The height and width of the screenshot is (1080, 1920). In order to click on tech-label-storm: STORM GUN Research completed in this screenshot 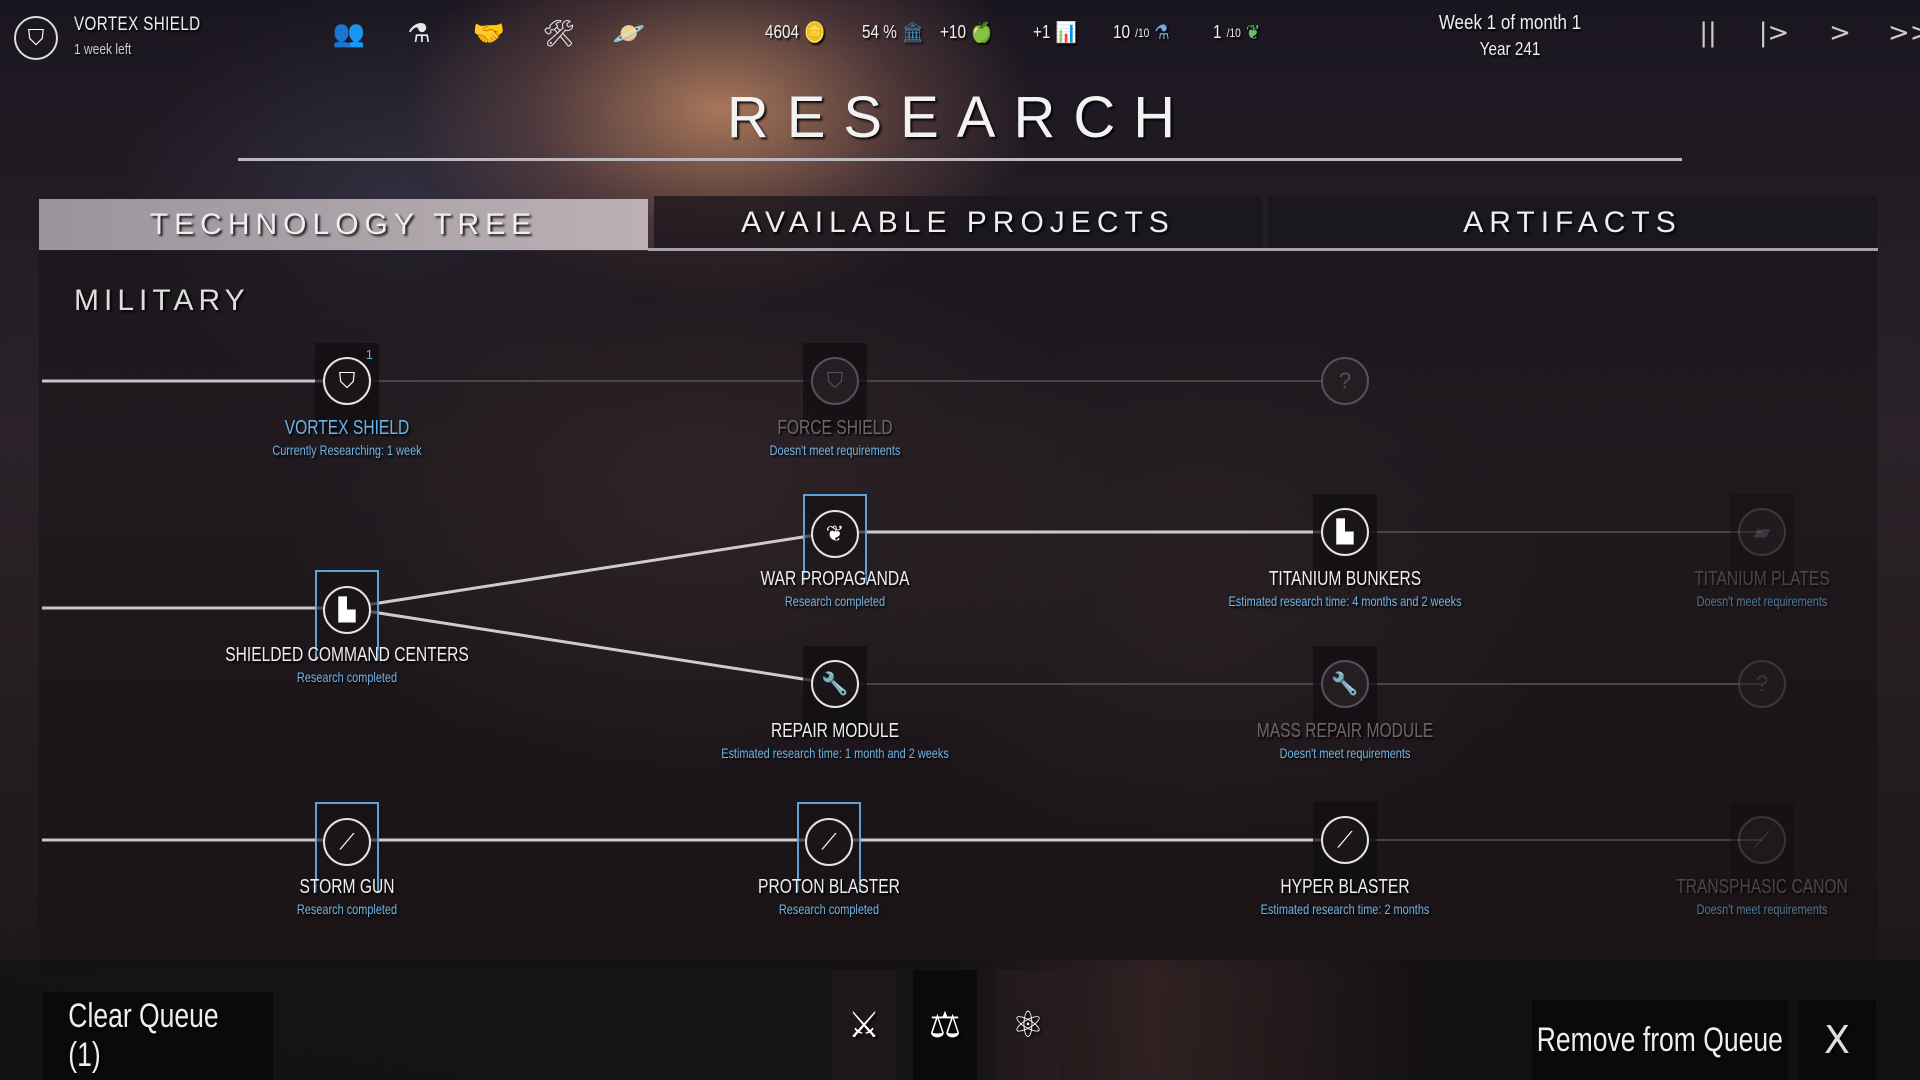, I will do `click(347, 896)`.